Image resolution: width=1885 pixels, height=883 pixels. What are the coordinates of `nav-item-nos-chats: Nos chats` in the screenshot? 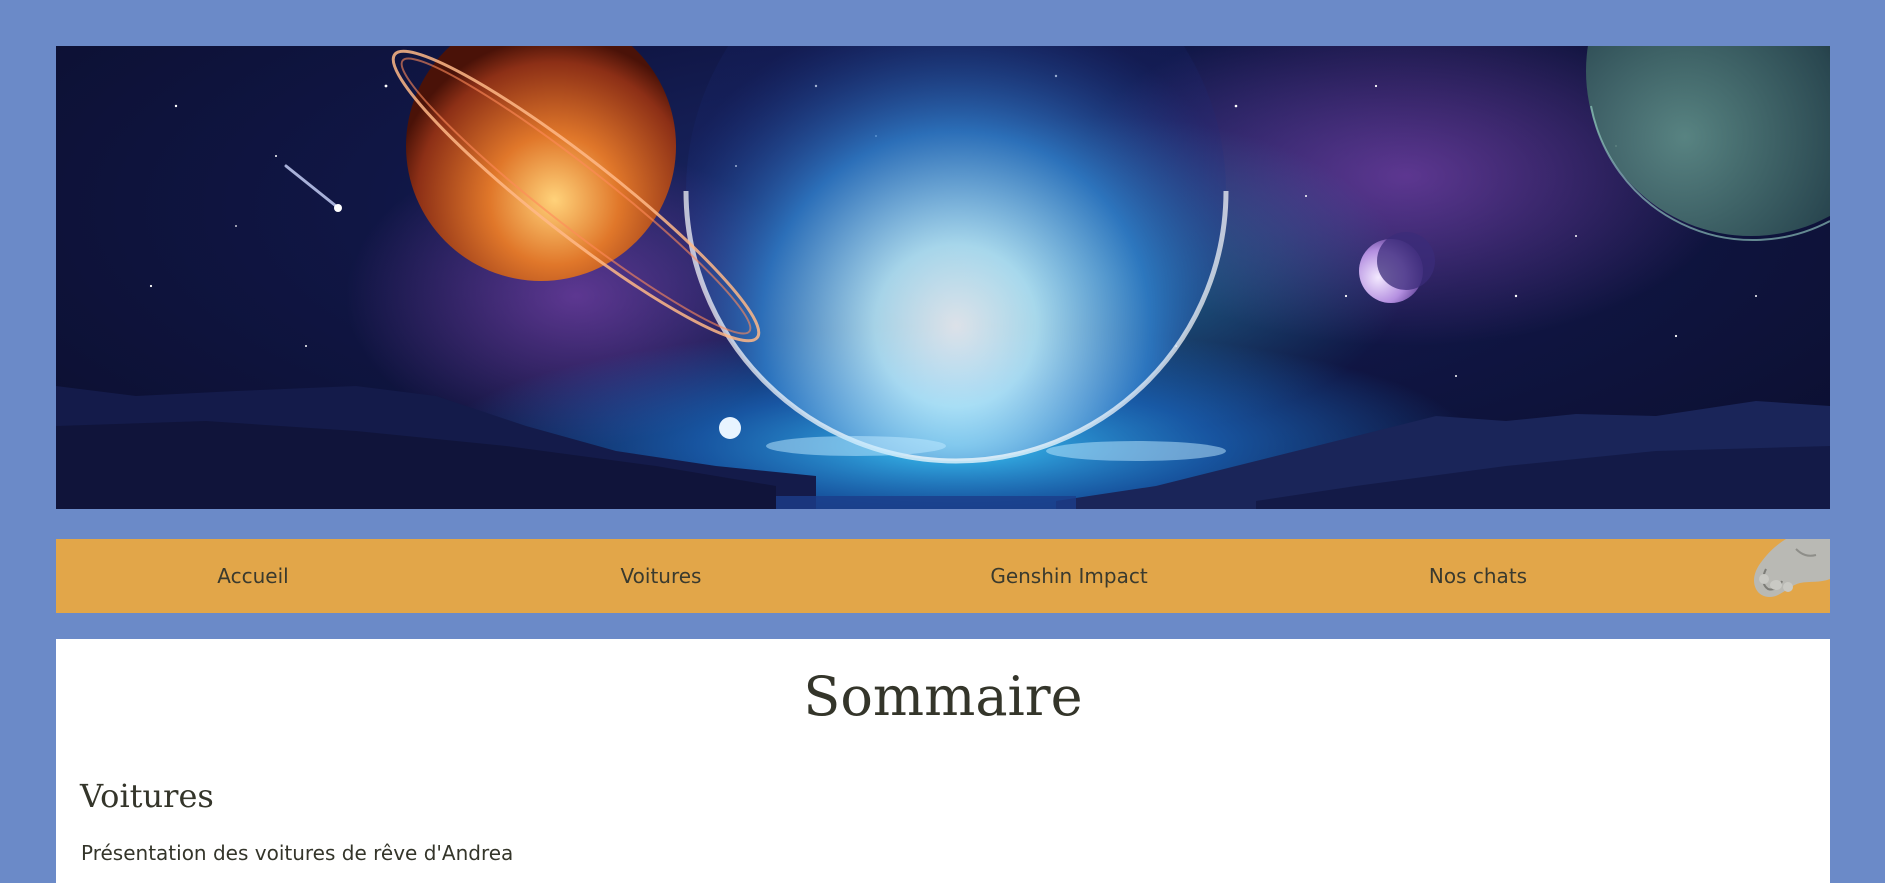 It's located at (1478, 576).